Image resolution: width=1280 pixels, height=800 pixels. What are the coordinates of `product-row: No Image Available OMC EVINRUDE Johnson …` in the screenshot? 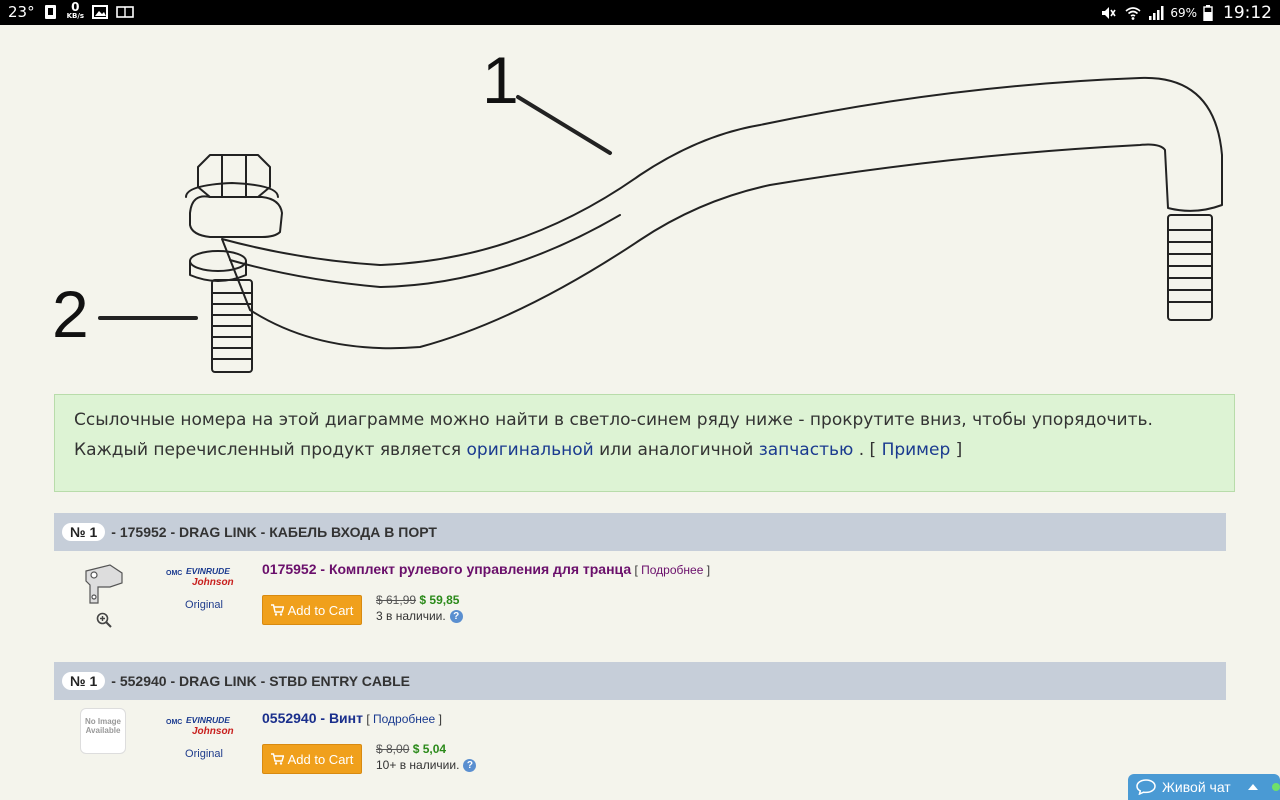 It's located at (640, 750).